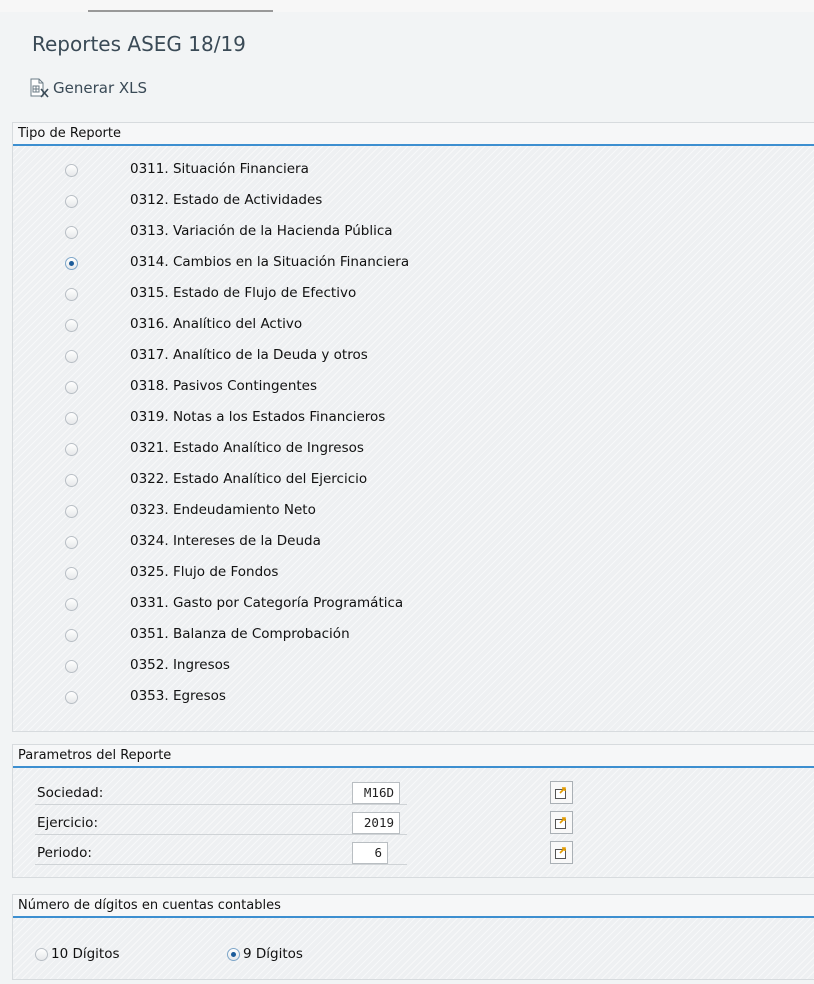 This screenshot has height=984, width=814. What do you see at coordinates (273, 954) in the screenshot?
I see `digits-9-label: 9 Dígitos` at bounding box center [273, 954].